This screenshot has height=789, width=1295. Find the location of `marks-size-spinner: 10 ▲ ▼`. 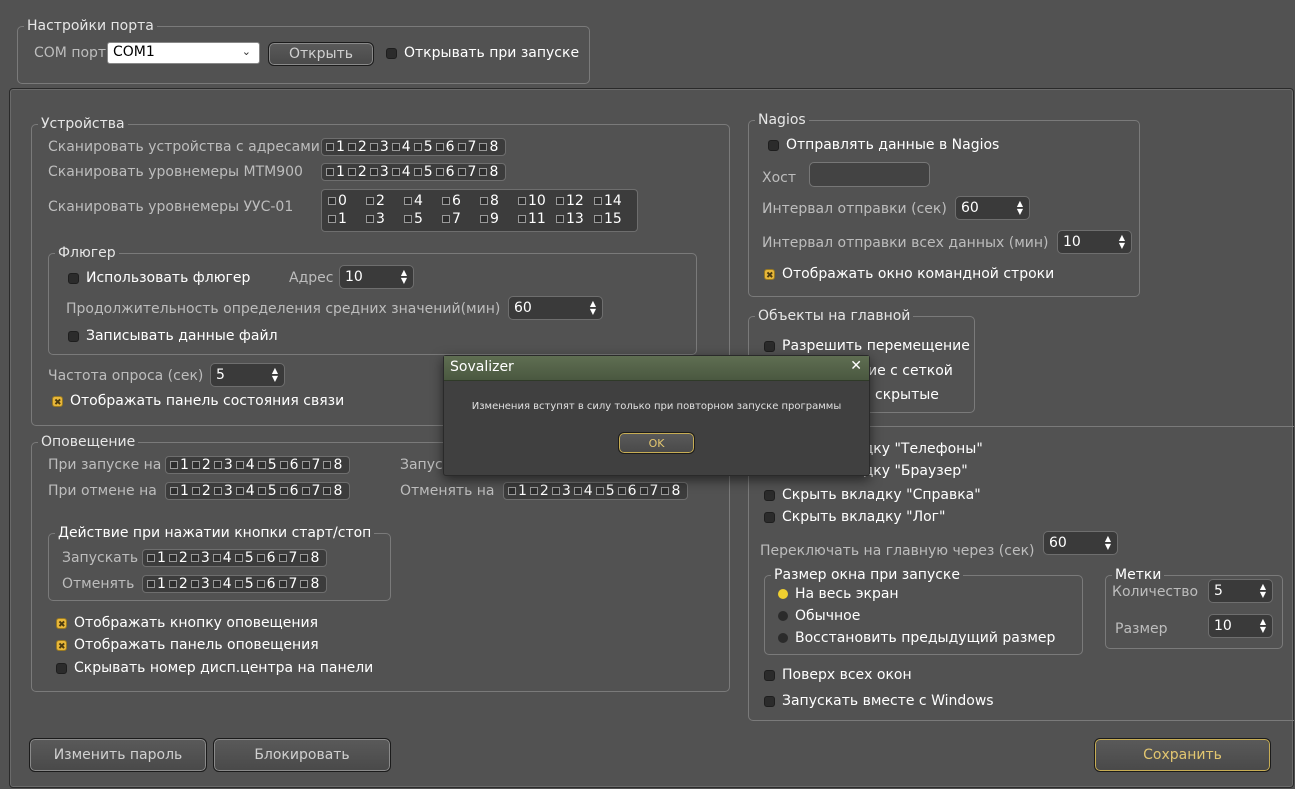

marks-size-spinner: 10 ▲ ▼ is located at coordinates (1240, 626).